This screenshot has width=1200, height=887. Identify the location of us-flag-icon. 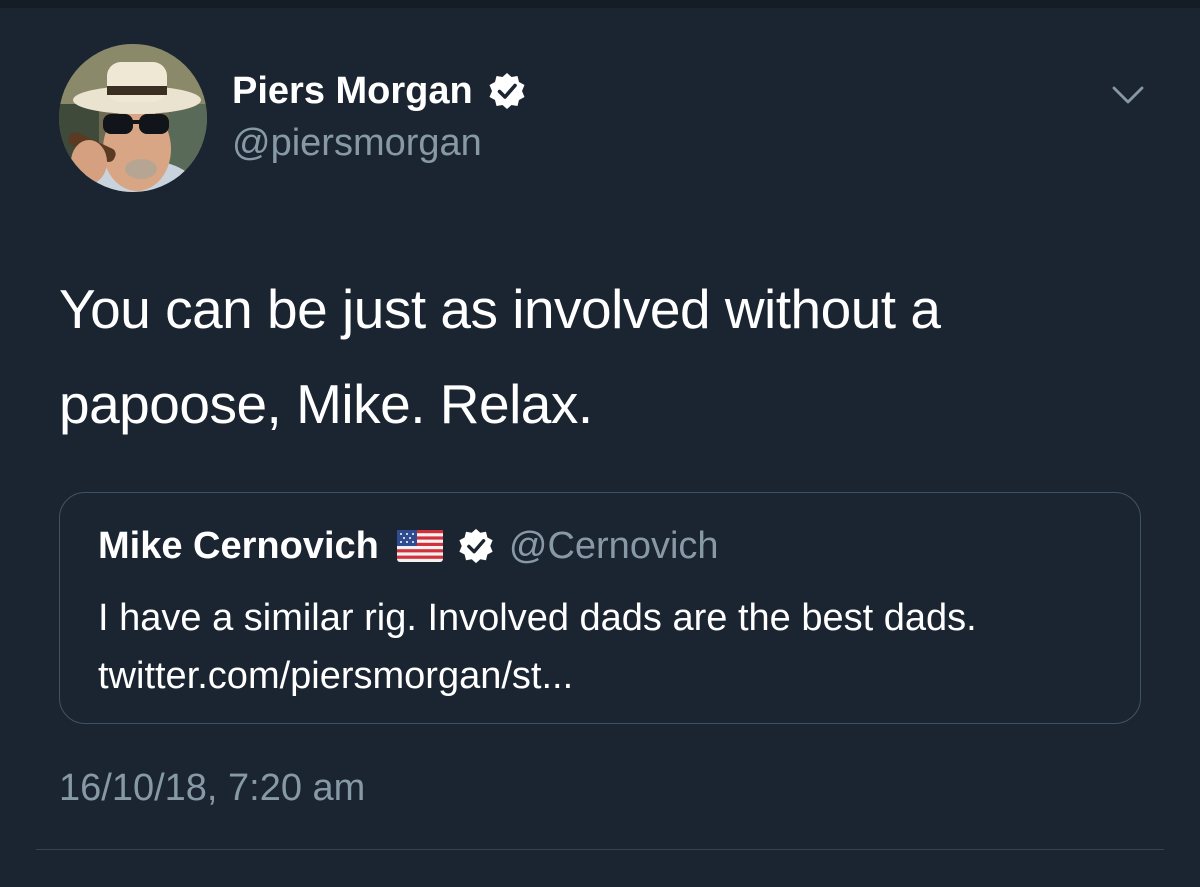
(419, 546).